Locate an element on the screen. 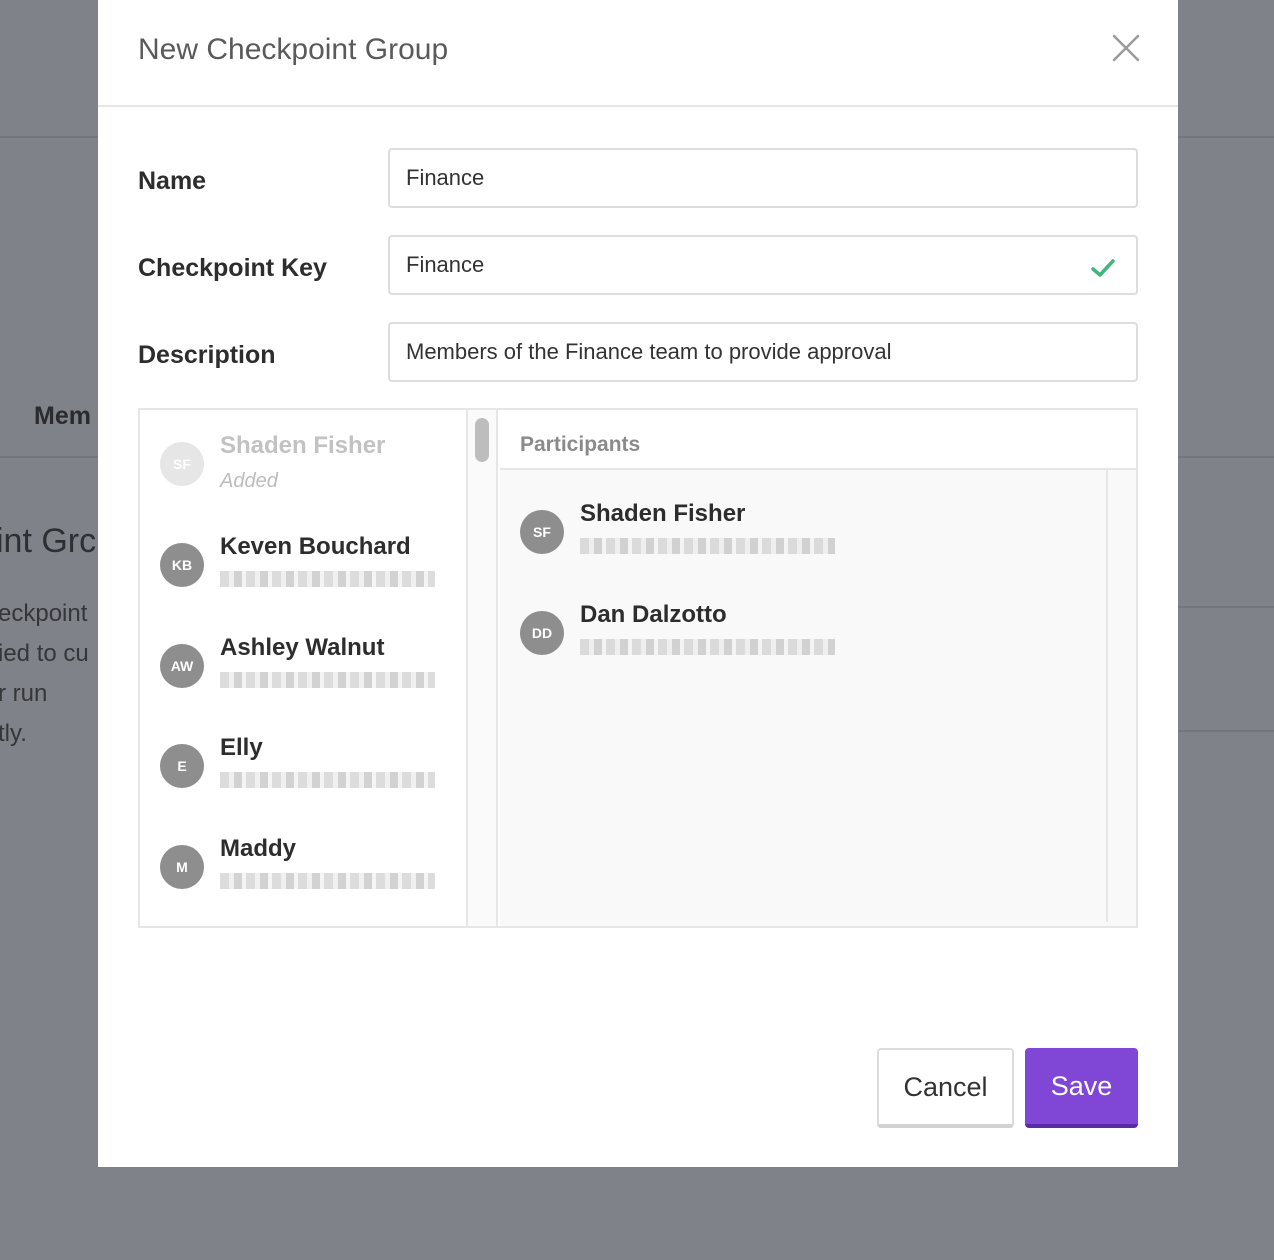 This screenshot has width=1274, height=1260. background-text-line: eckpoint is located at coordinates (44, 613).